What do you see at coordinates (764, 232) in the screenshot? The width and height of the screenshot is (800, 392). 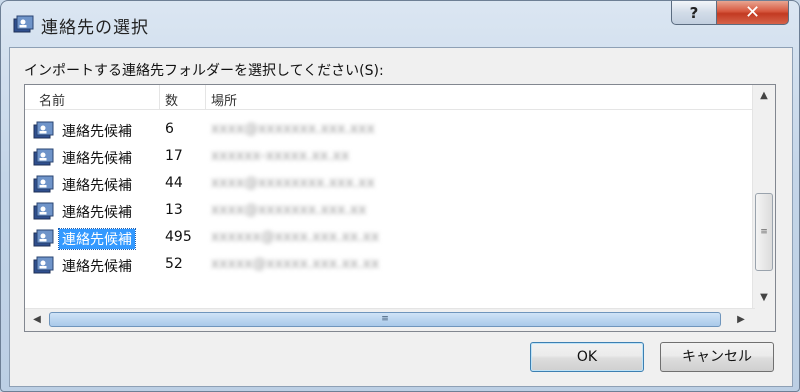 I see `vertical-scroll-thumb: ≡` at bounding box center [764, 232].